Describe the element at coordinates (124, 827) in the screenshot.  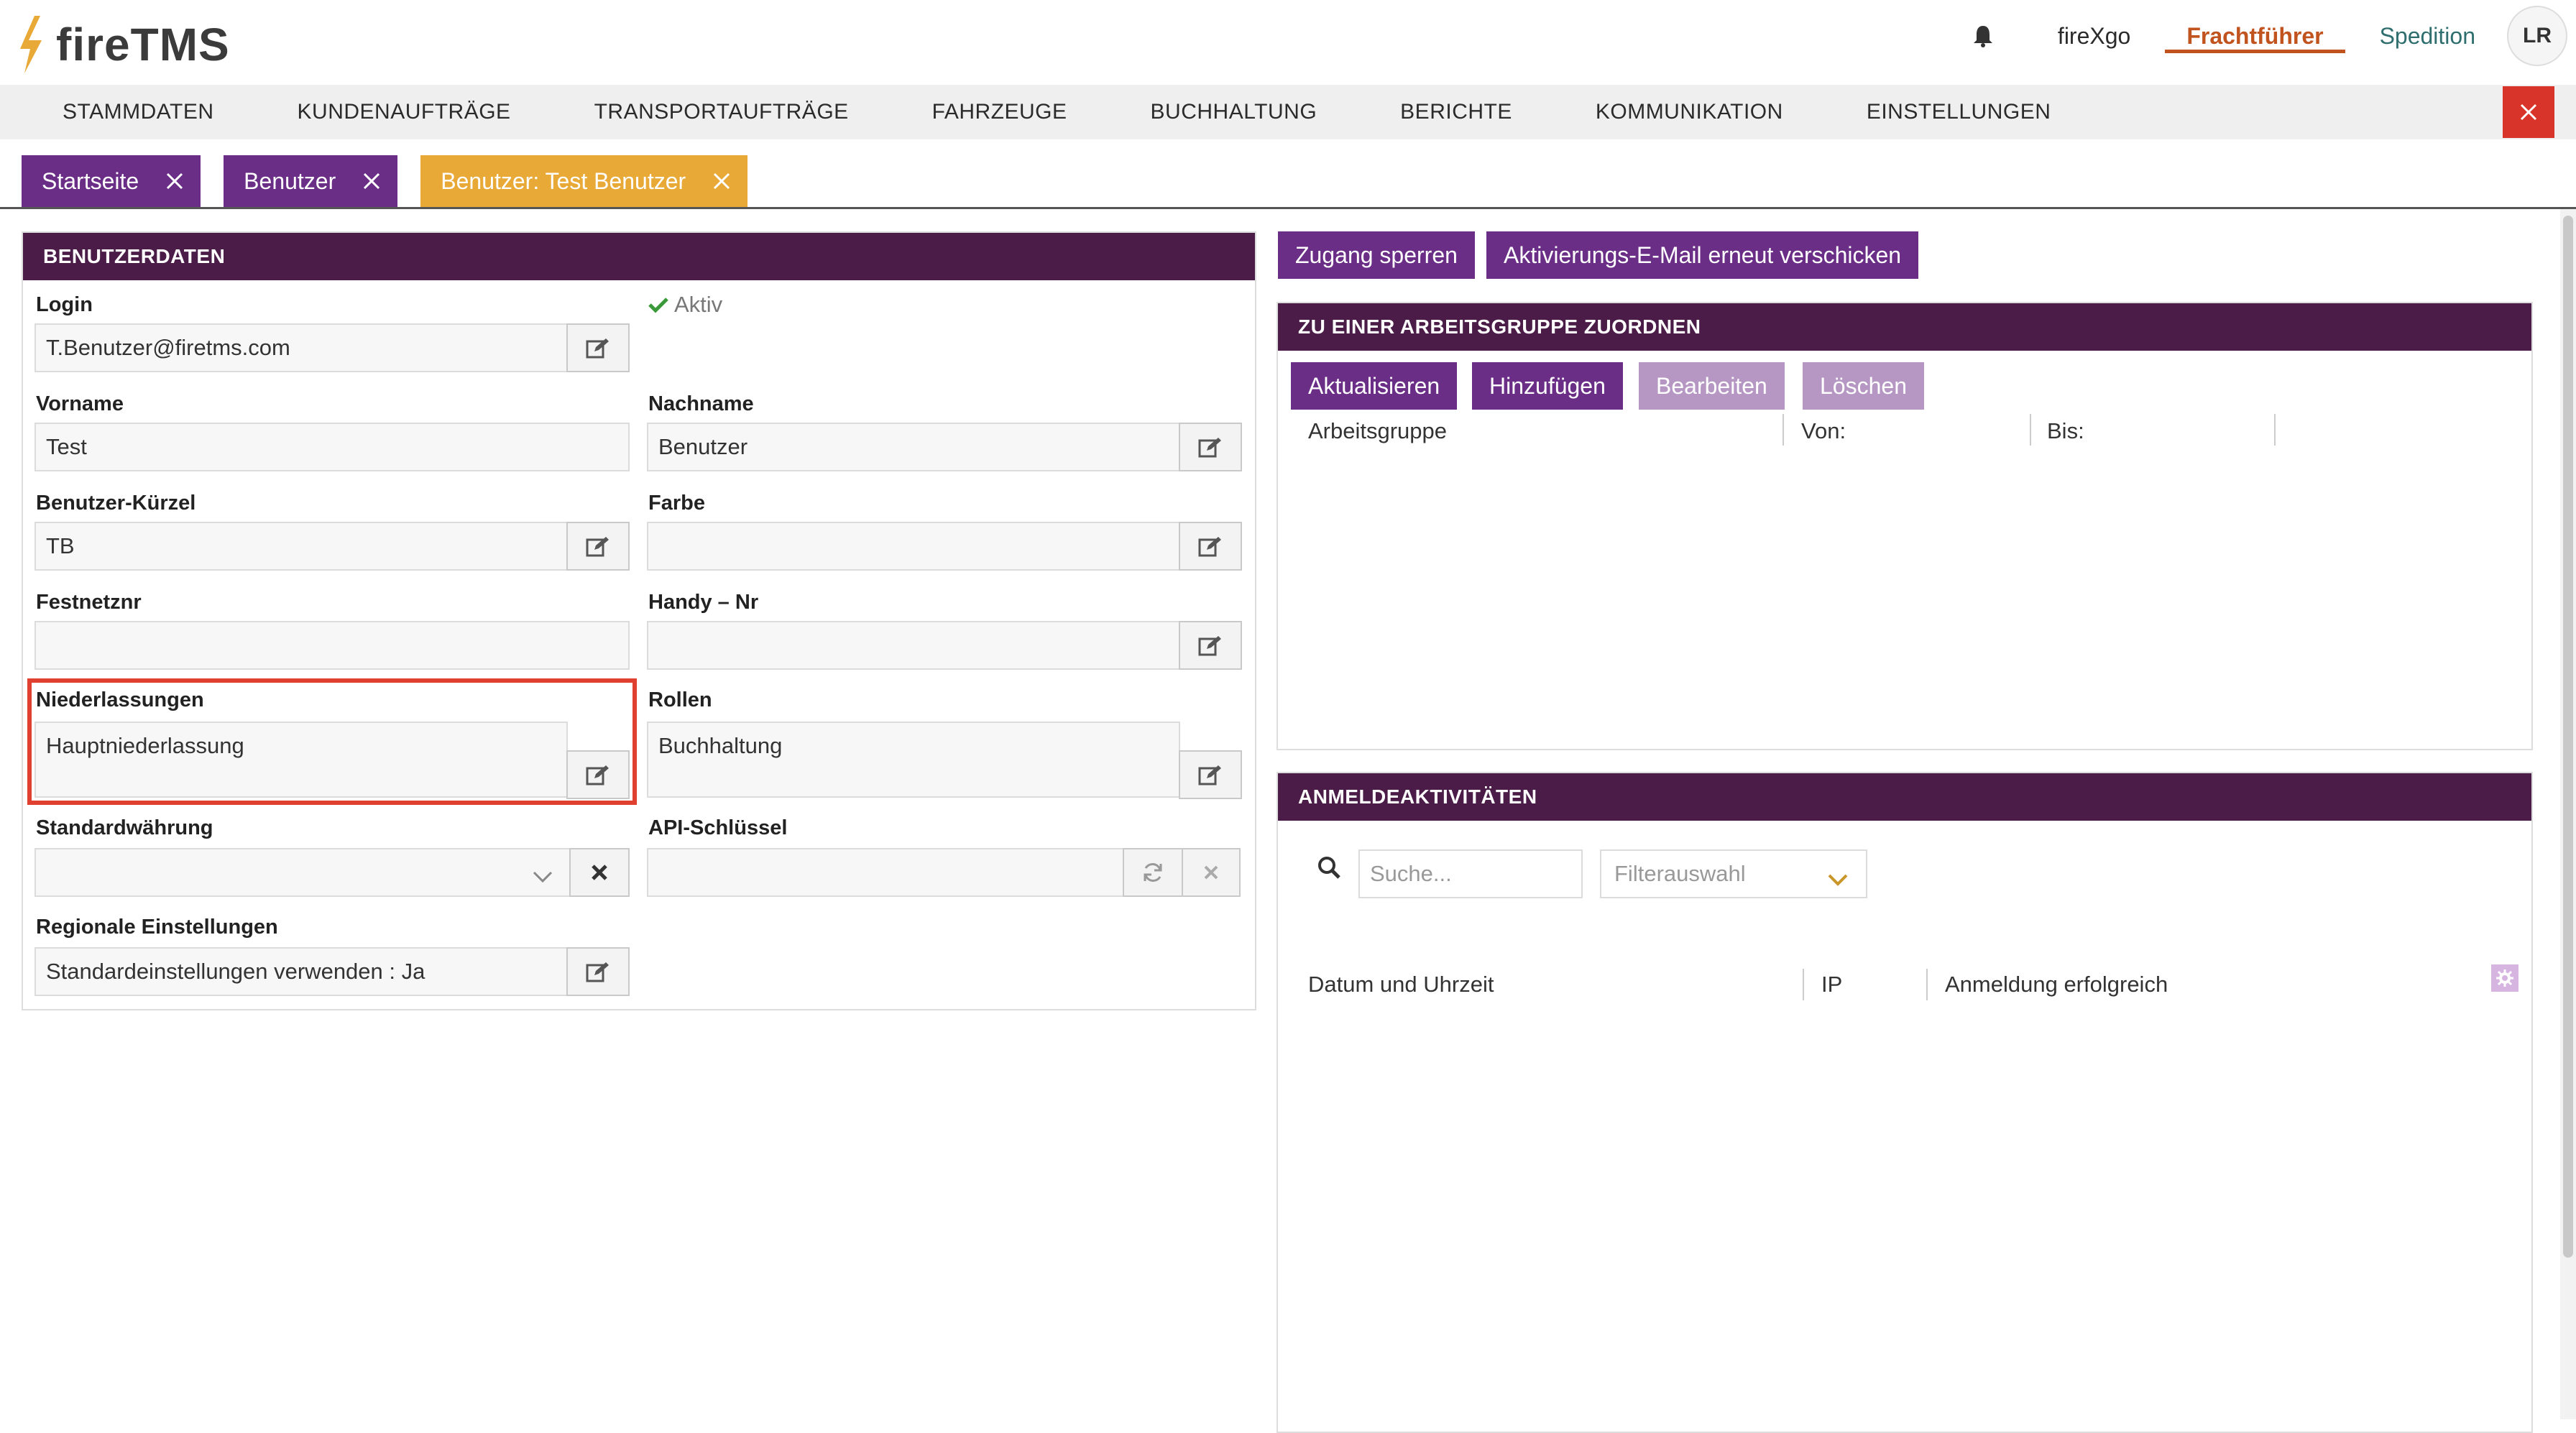
I see `waehrung-label: Standardwährung` at that location.